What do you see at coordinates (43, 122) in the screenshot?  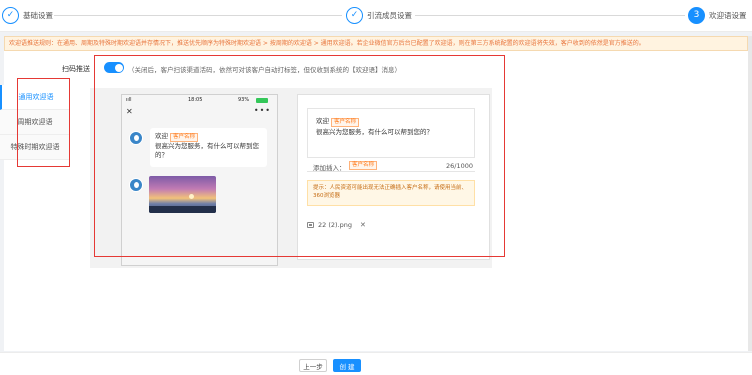 I see `tabs-highlight-box` at bounding box center [43, 122].